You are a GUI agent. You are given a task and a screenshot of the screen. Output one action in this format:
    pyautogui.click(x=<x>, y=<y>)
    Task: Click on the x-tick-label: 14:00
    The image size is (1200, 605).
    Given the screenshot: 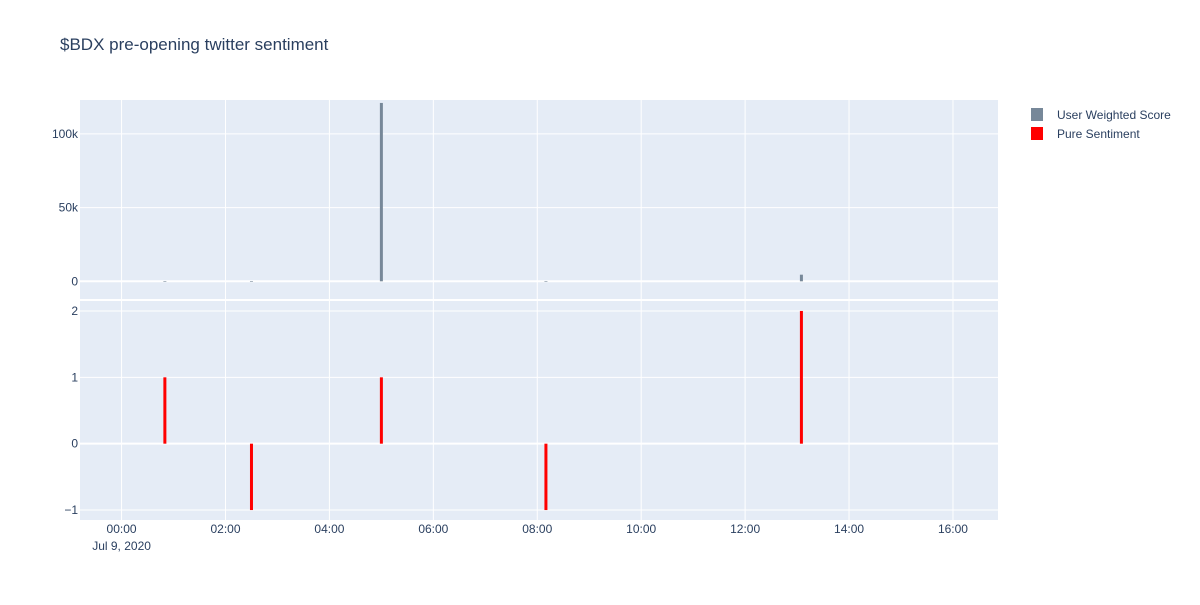 What is the action you would take?
    pyautogui.click(x=849, y=529)
    